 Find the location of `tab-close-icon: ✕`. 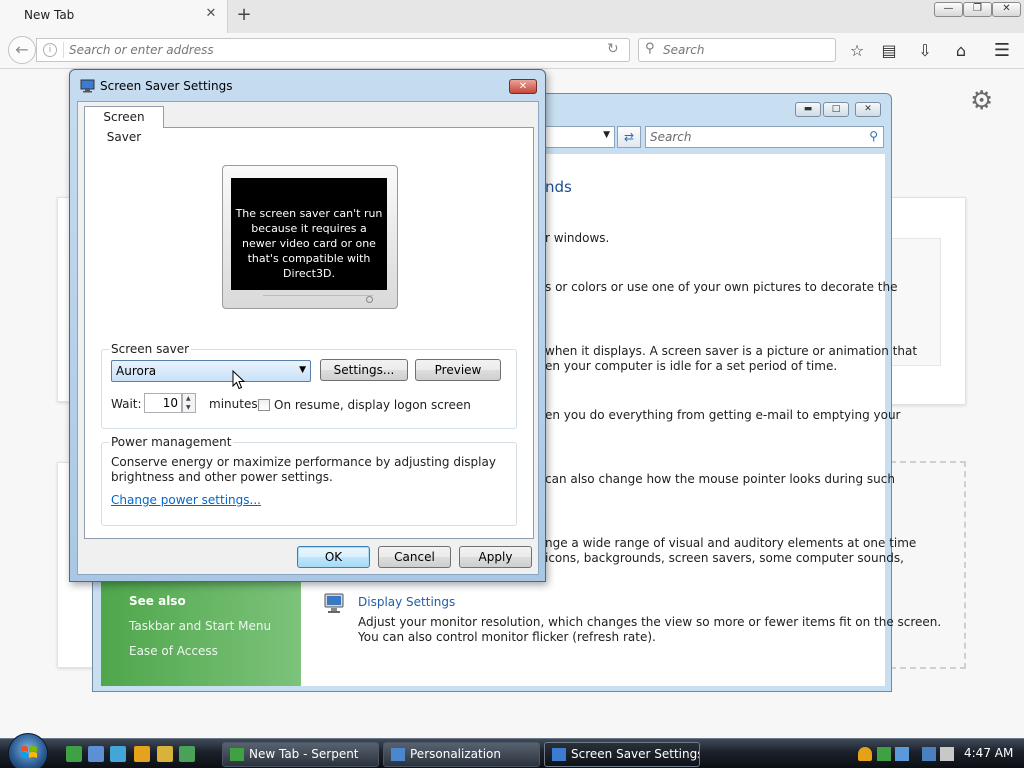

tab-close-icon: ✕ is located at coordinates (211, 14).